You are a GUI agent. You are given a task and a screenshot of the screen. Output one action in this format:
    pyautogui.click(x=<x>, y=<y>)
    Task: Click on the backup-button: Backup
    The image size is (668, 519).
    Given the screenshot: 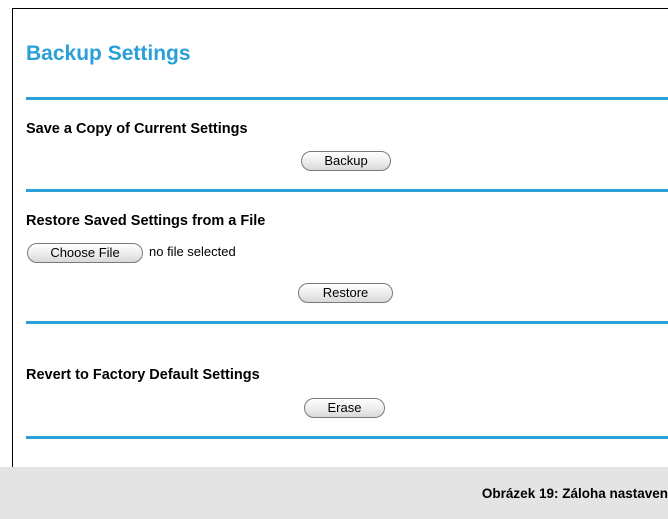 What is the action you would take?
    pyautogui.click(x=346, y=161)
    